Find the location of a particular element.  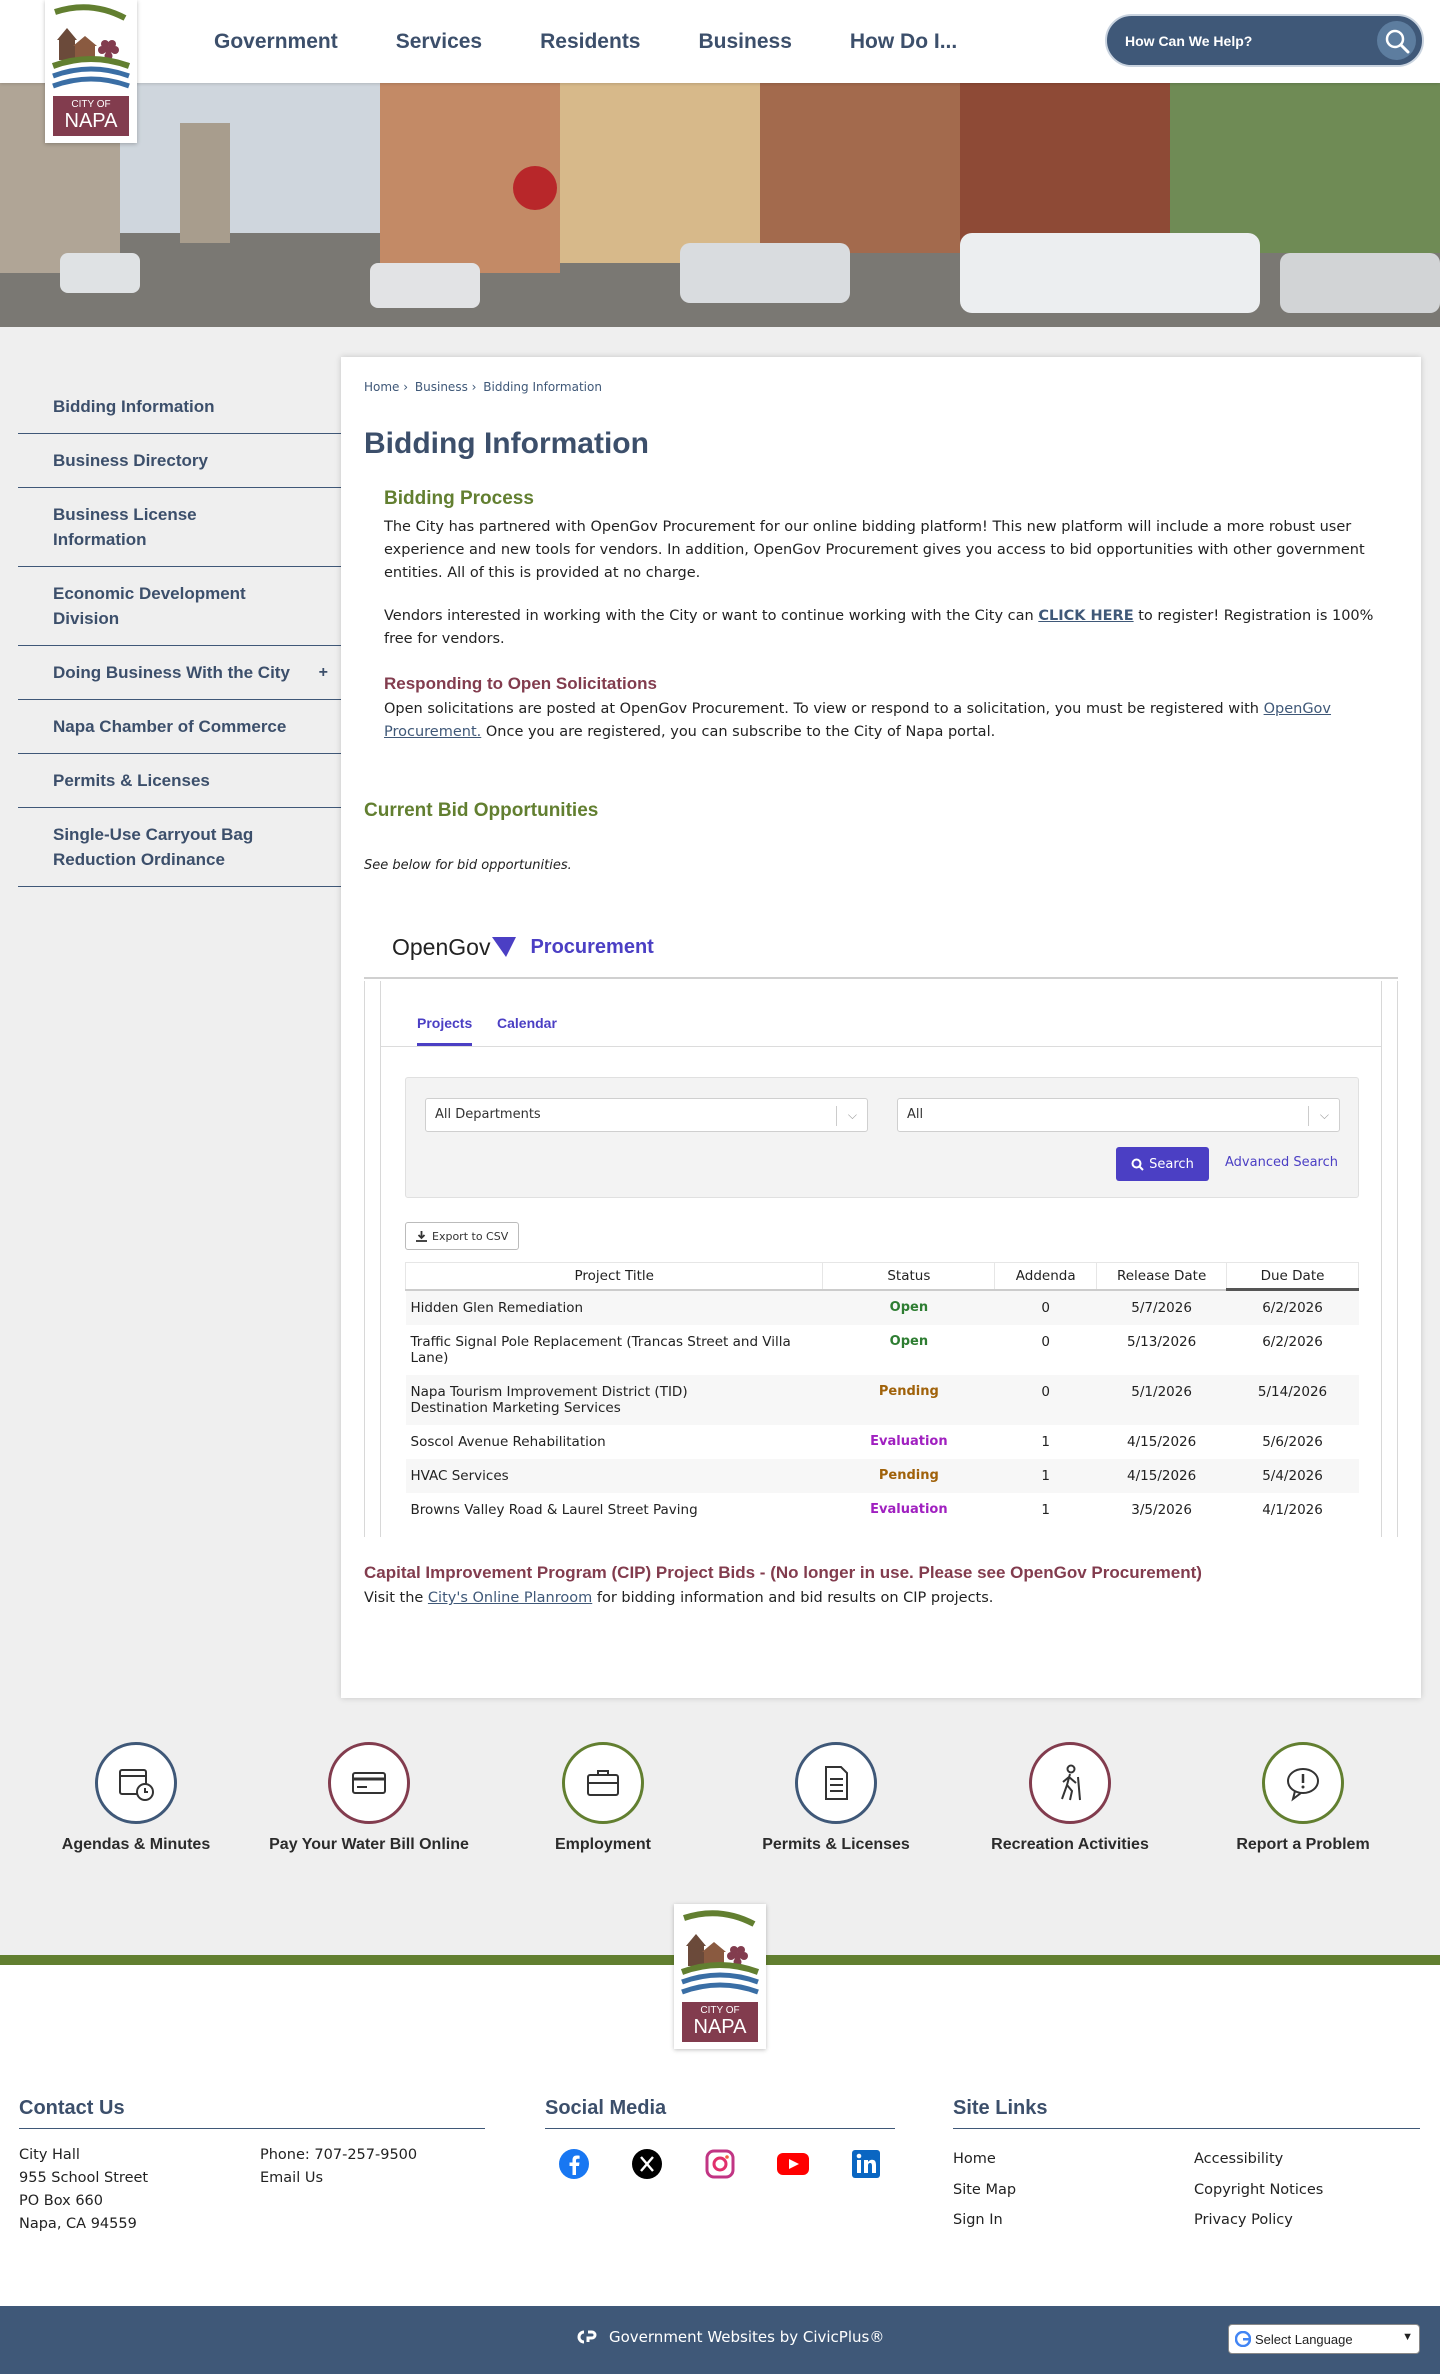

due-date: 6/2/2026 is located at coordinates (1292, 1342).